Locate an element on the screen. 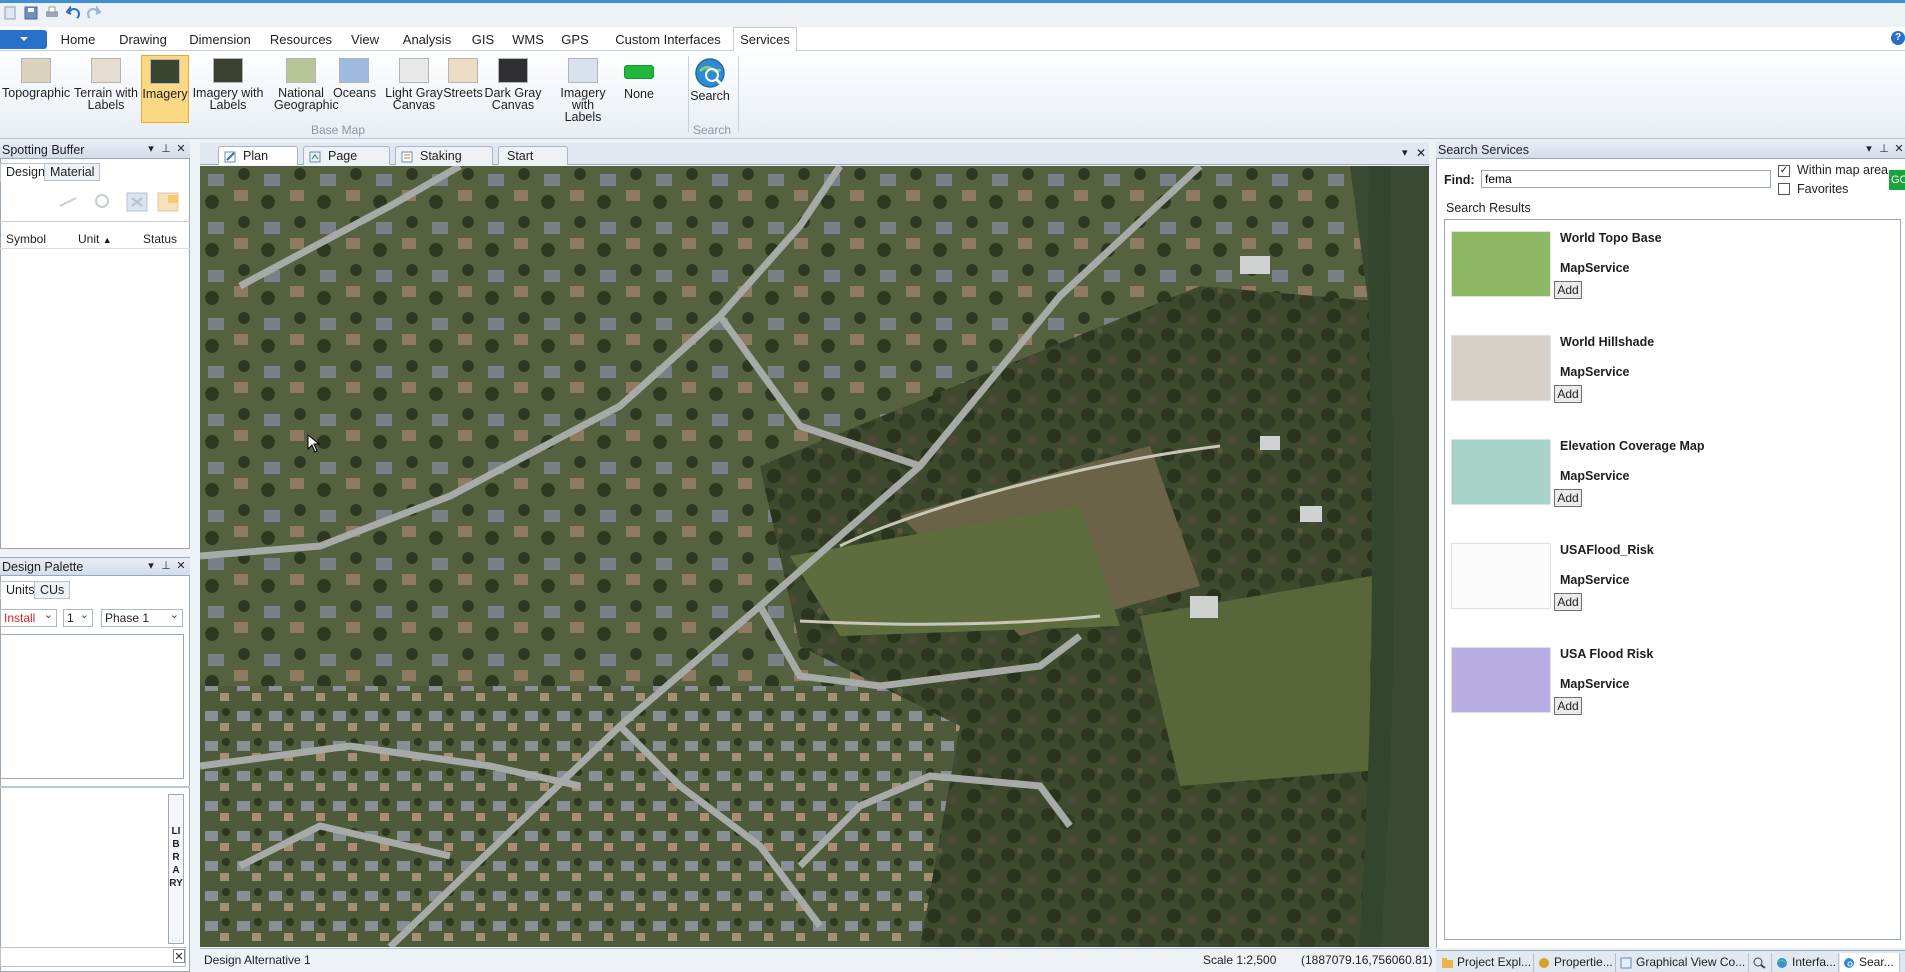 The width and height of the screenshot is (1905, 972). delete-icon is located at coordinates (137, 202).